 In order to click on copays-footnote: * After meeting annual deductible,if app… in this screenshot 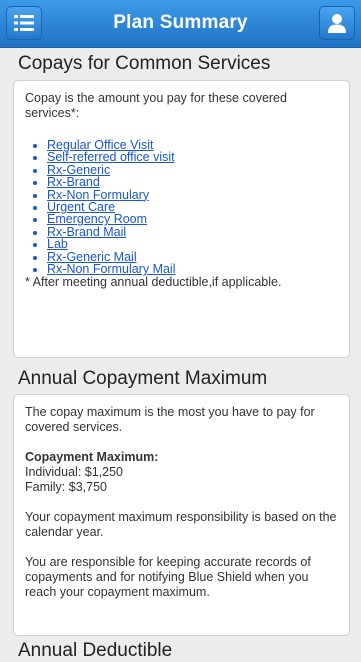, I will do `click(153, 282)`.